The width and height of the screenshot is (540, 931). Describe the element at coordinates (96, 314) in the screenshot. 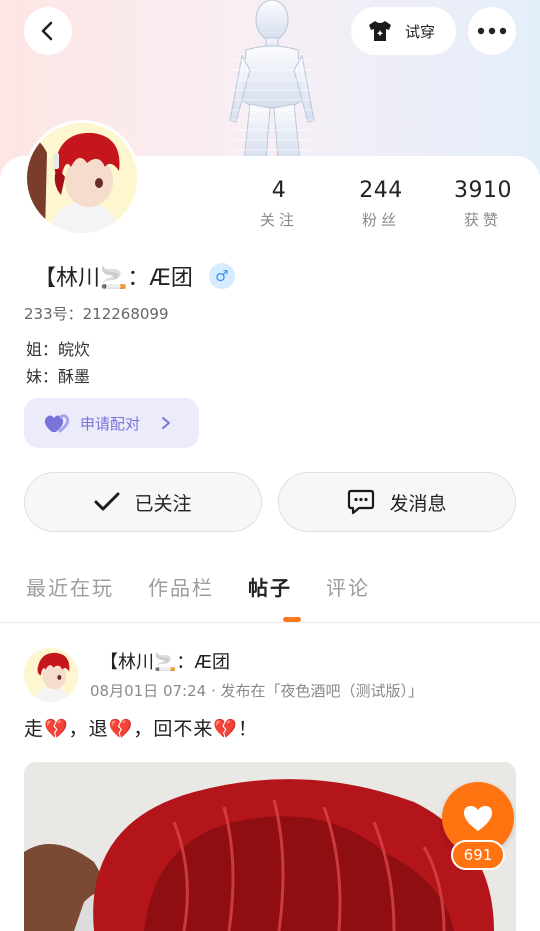

I see `user-id: 233号：212268099` at that location.